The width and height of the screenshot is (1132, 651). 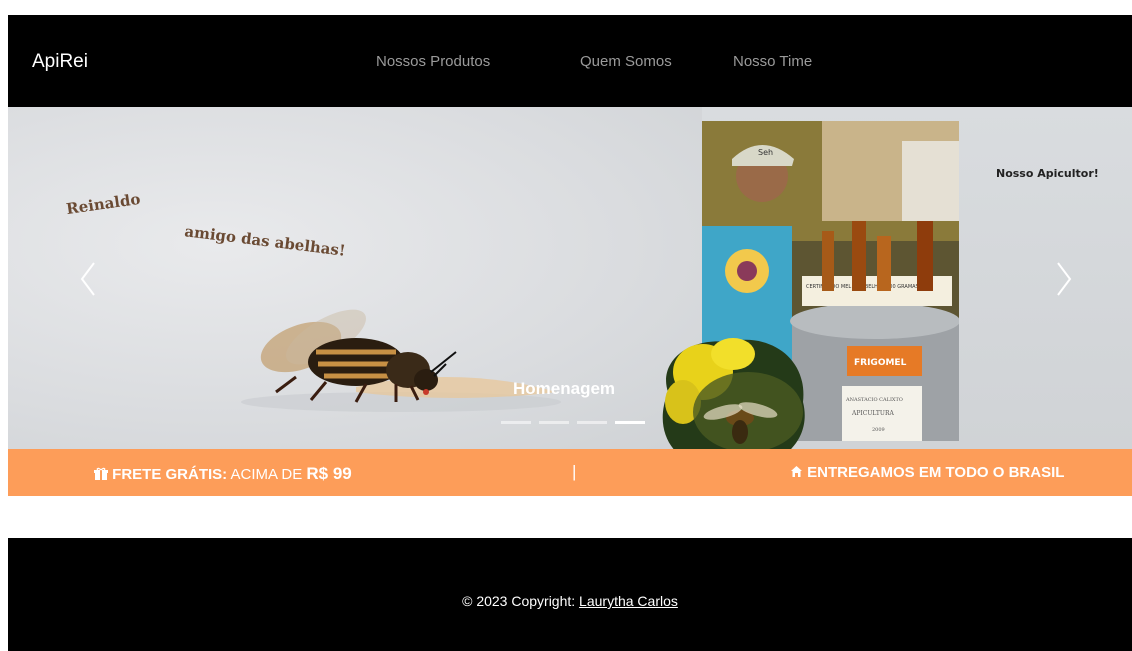 What do you see at coordinates (433, 61) in the screenshot?
I see `nav-link-nossos-produtos: Nossos Produtos` at bounding box center [433, 61].